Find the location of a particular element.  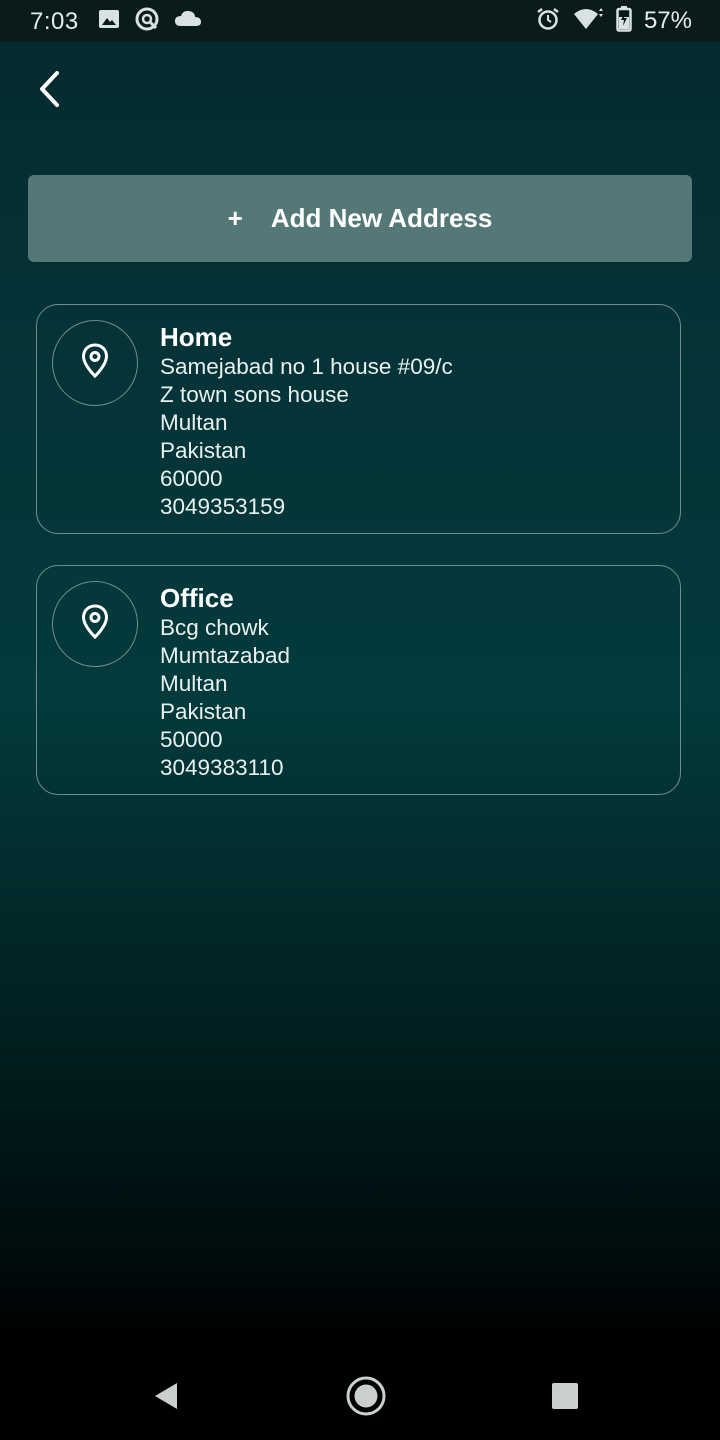

status-bar: 7:03 57% is located at coordinates (360, 21).